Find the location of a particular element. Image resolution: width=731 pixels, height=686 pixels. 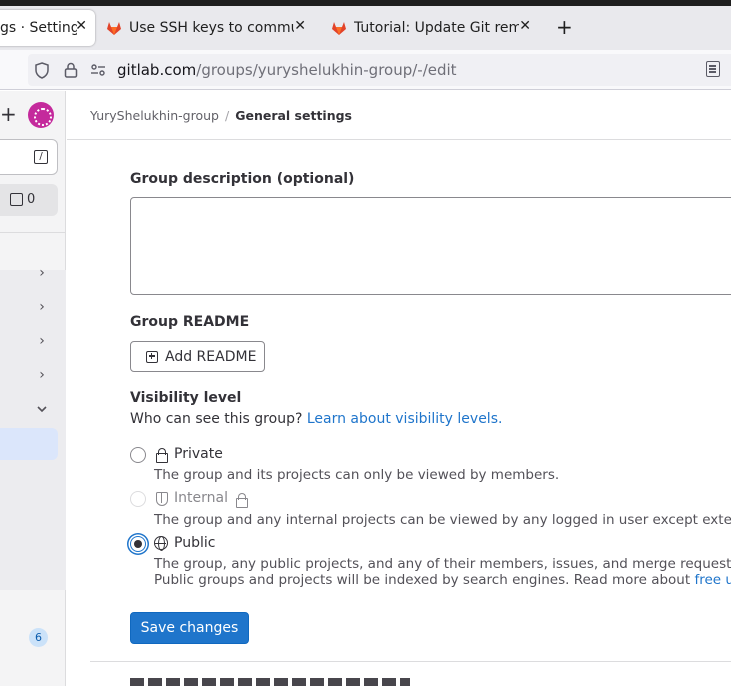

visibility-public-title: Public is located at coordinates (195, 543).